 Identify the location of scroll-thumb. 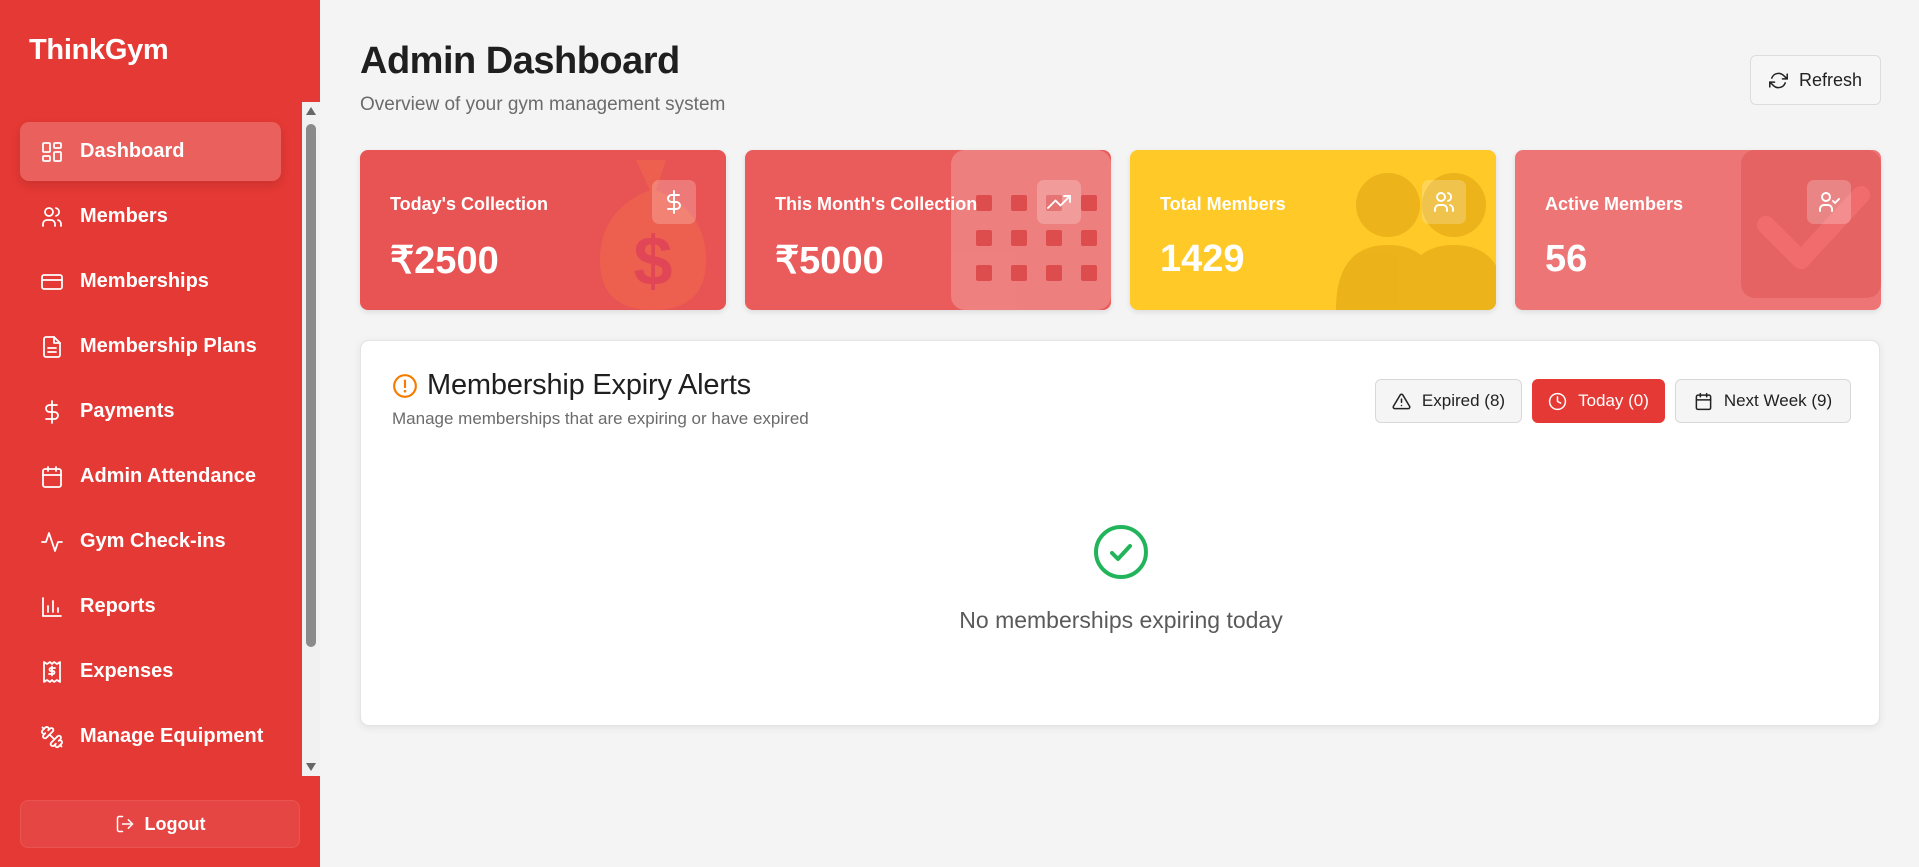
(311, 385).